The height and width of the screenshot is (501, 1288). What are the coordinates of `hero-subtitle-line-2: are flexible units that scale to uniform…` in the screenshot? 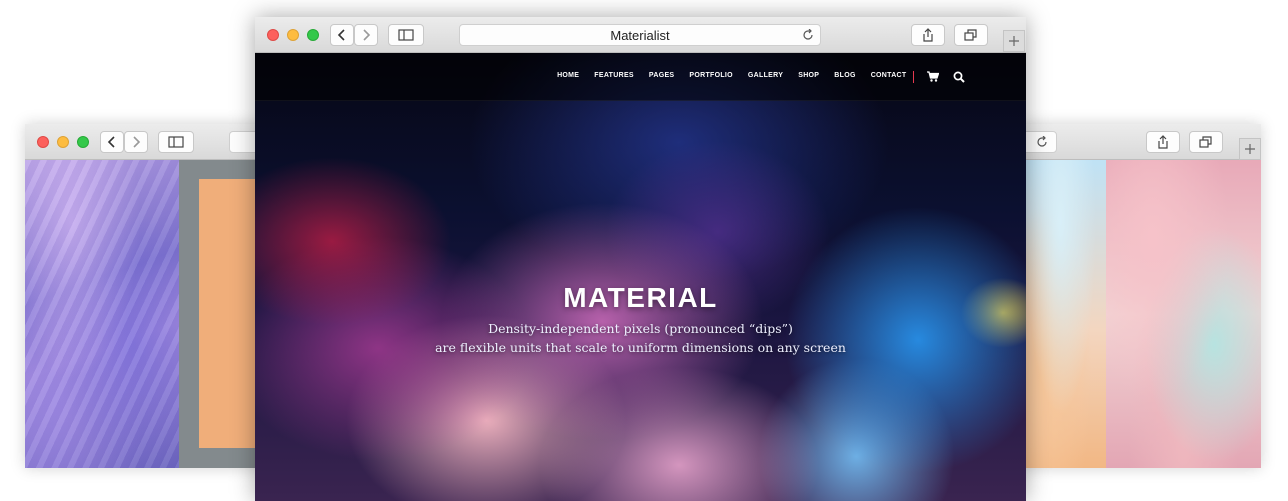 It's located at (640, 347).